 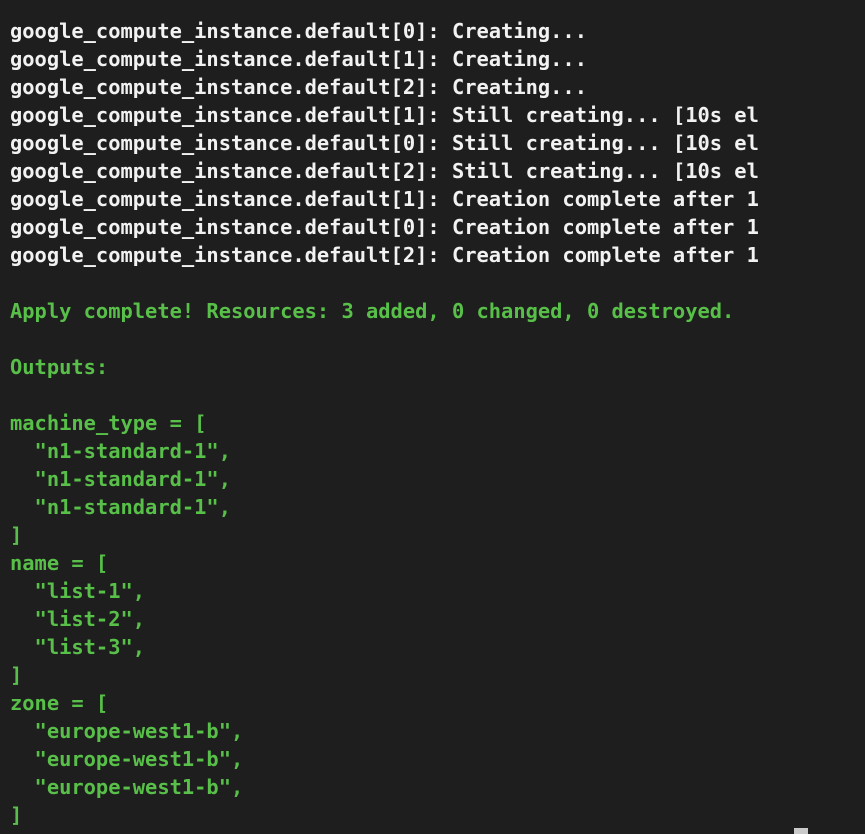 What do you see at coordinates (108, 423) in the screenshot?
I see `output-machine-type-open: machine_type = [` at bounding box center [108, 423].